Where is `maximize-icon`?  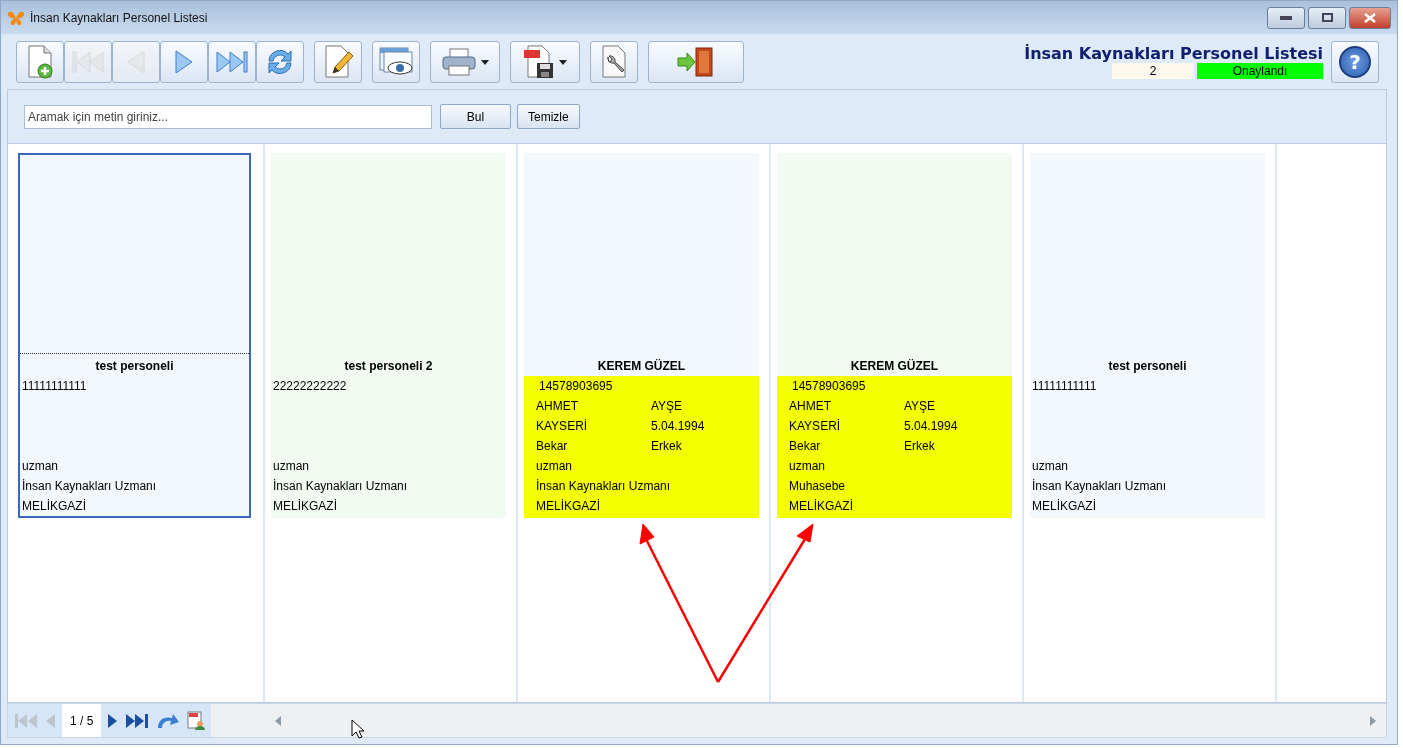 maximize-icon is located at coordinates (1327, 17).